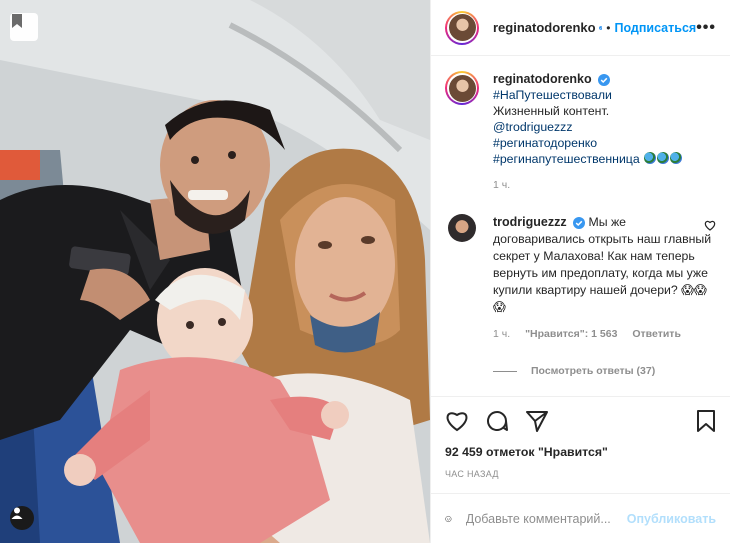 This screenshot has height=543, width=730. What do you see at coordinates (537, 421) in the screenshot?
I see `share-paper-plane-icon` at bounding box center [537, 421].